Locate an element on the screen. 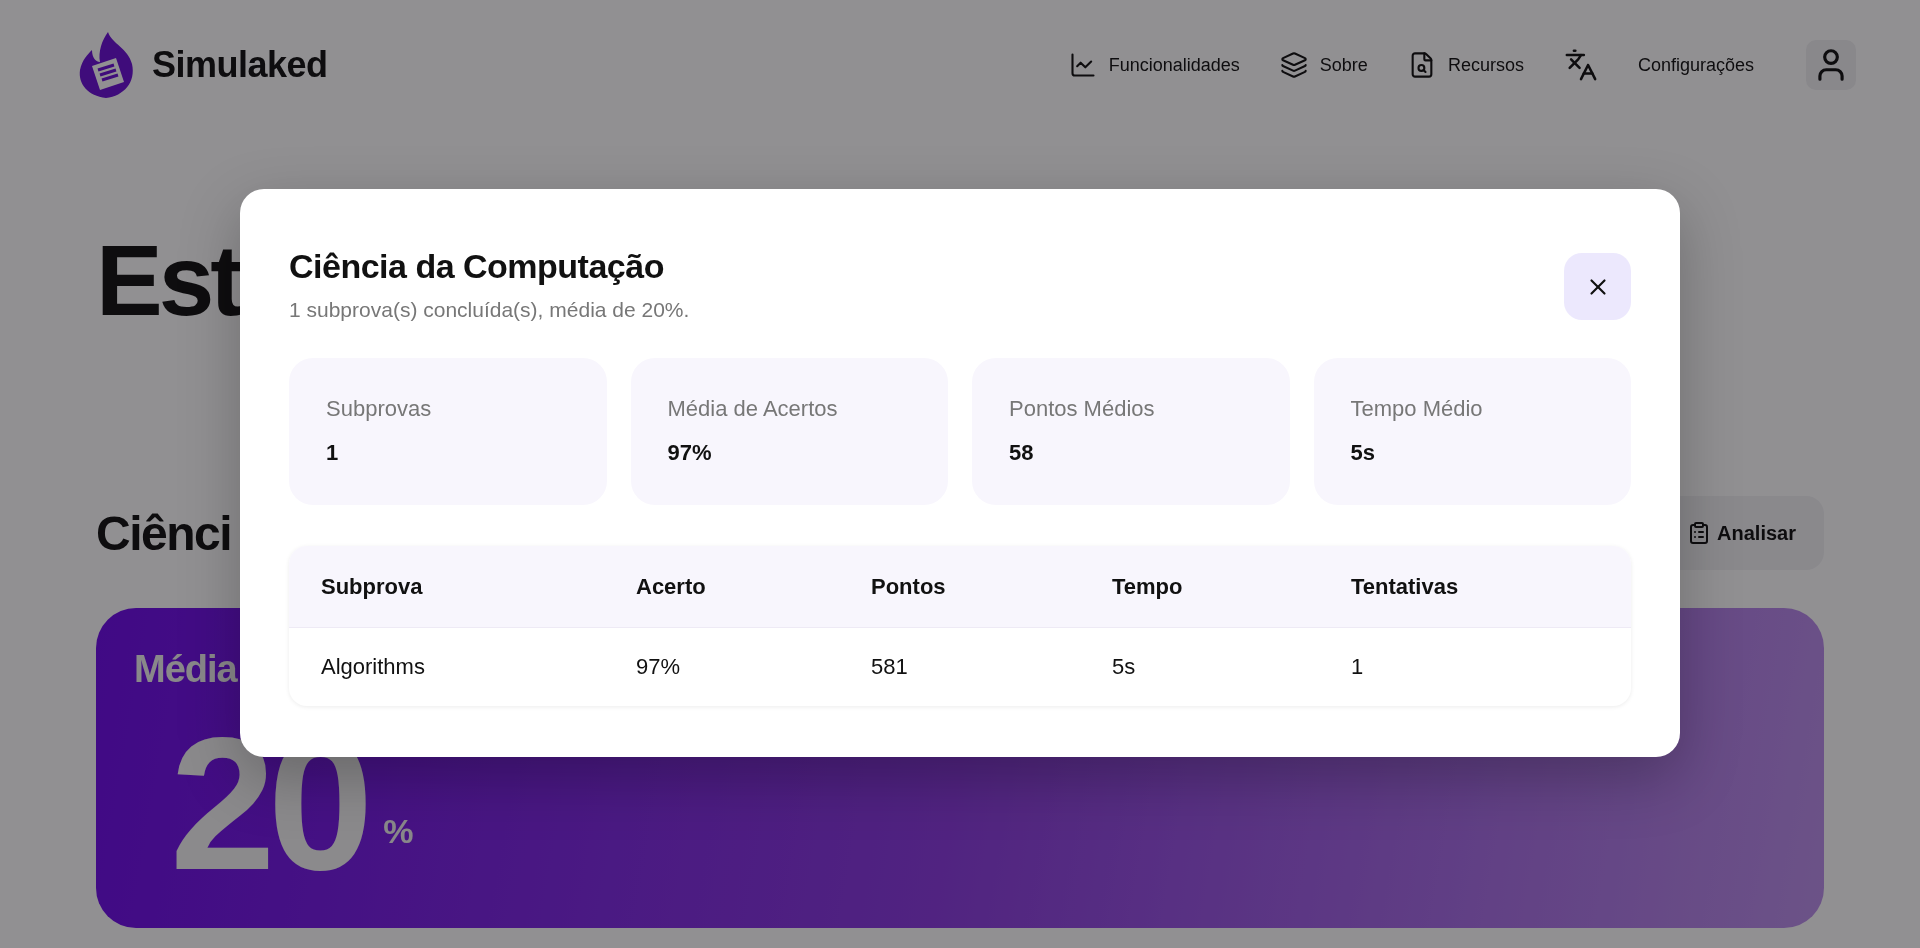 The height and width of the screenshot is (948, 1920). dialog-title: Ciência da Computação is located at coordinates (477, 266).